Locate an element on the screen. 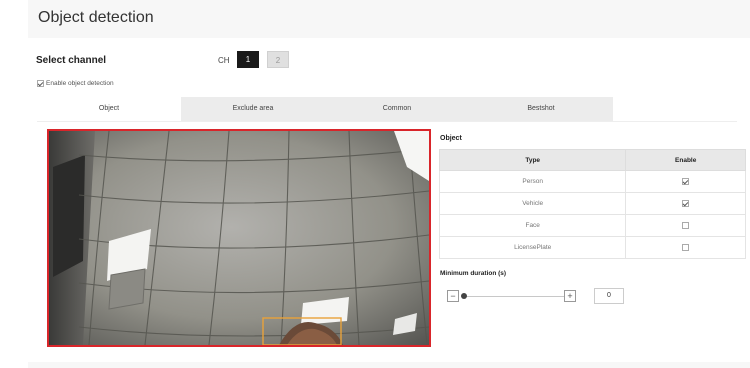 Image resolution: width=750 pixels, height=368 pixels. object-panel-title: Object is located at coordinates (451, 138).